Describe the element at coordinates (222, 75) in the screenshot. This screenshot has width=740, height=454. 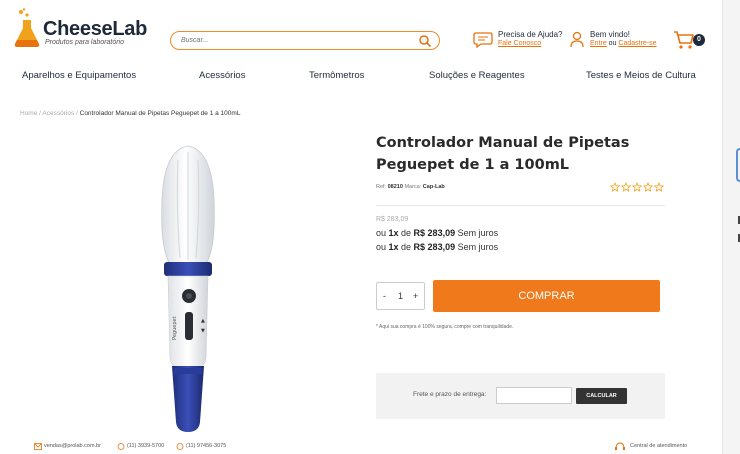
I see `nav-item-acessorios: Acessórios` at that location.